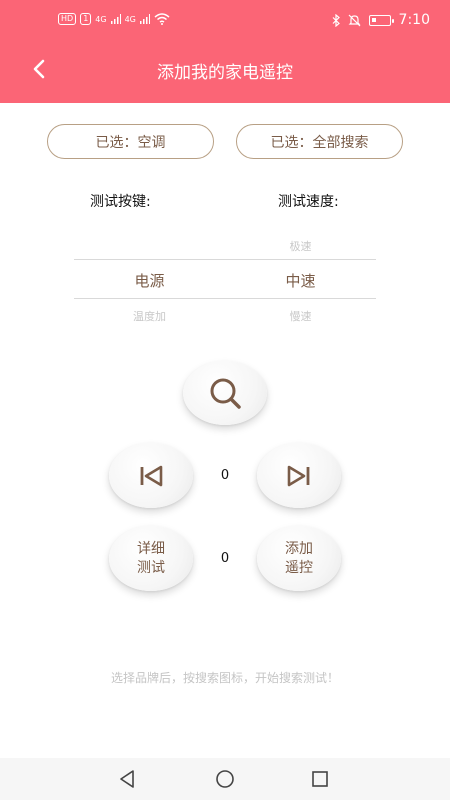 The width and height of the screenshot is (450, 800). I want to click on search-icon, so click(225, 393).